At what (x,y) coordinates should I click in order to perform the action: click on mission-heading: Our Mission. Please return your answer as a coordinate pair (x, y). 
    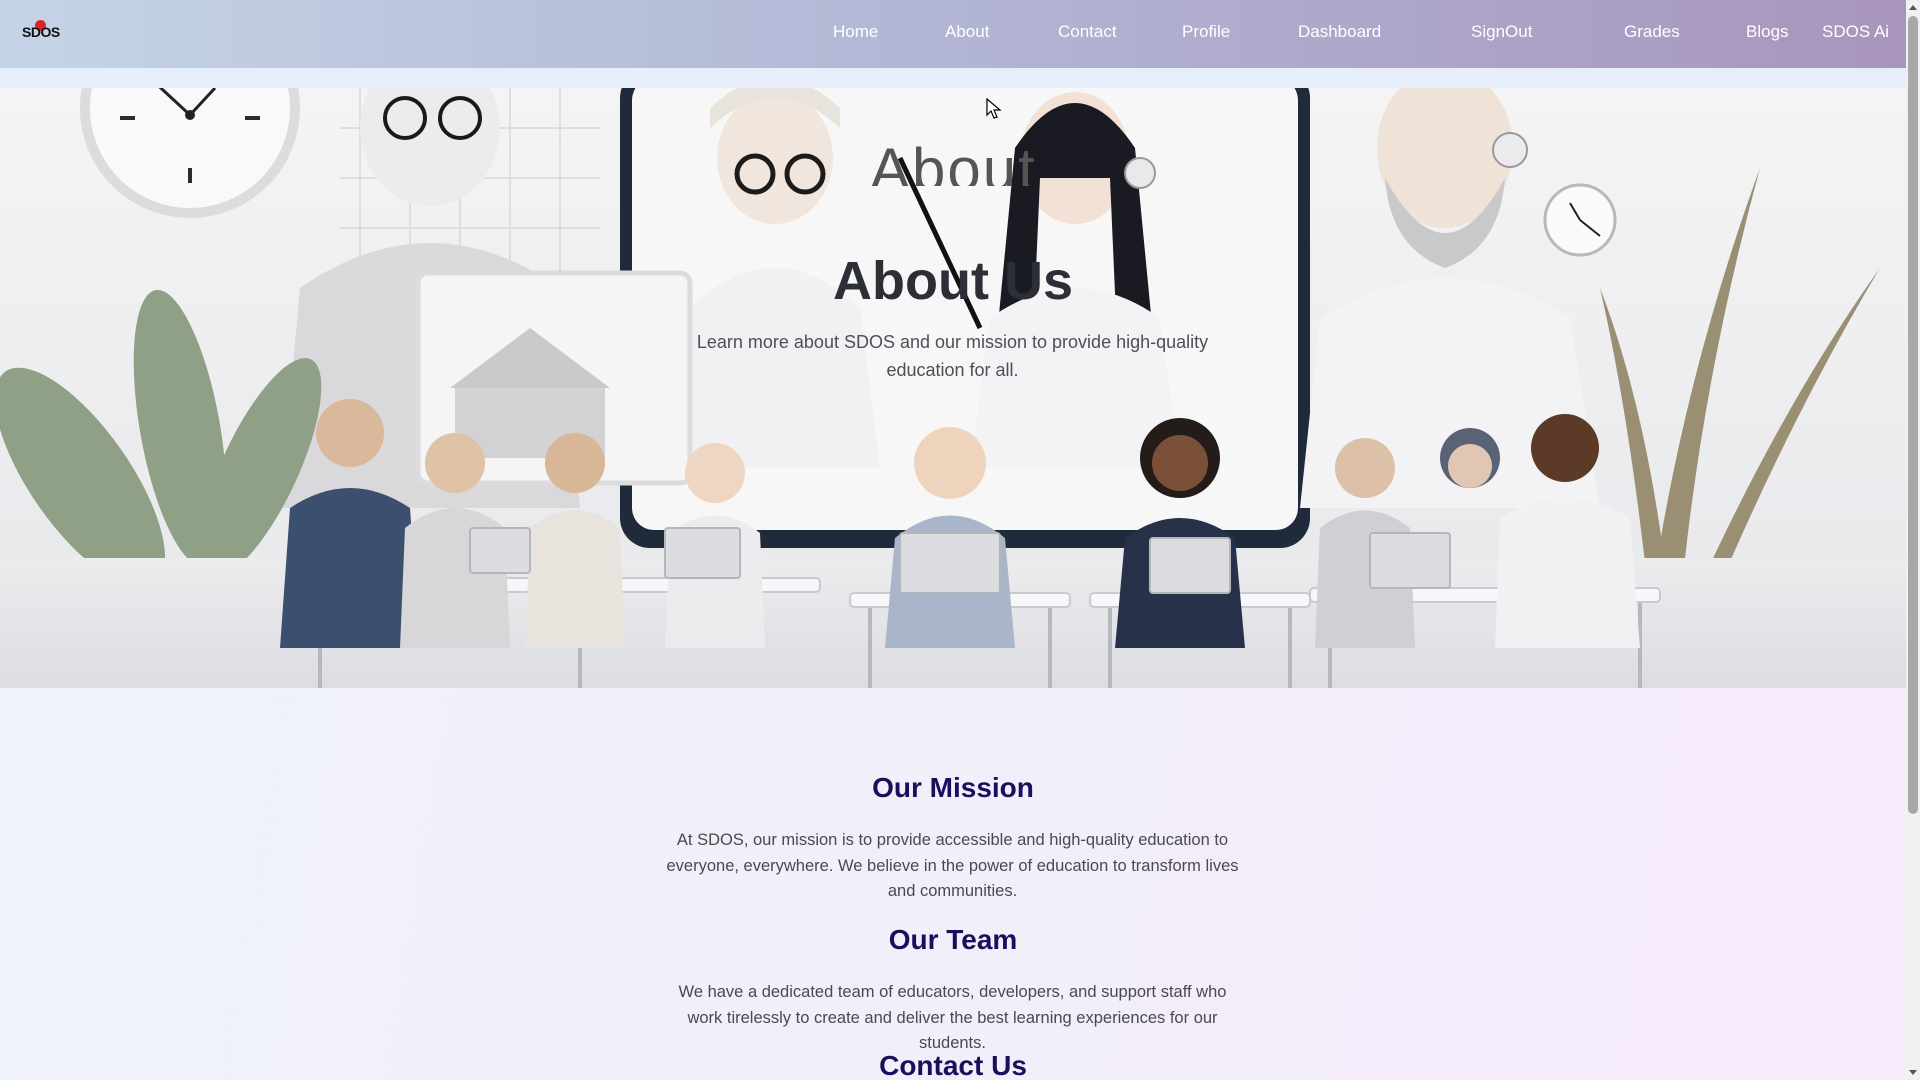
    Looking at the image, I should click on (953, 787).